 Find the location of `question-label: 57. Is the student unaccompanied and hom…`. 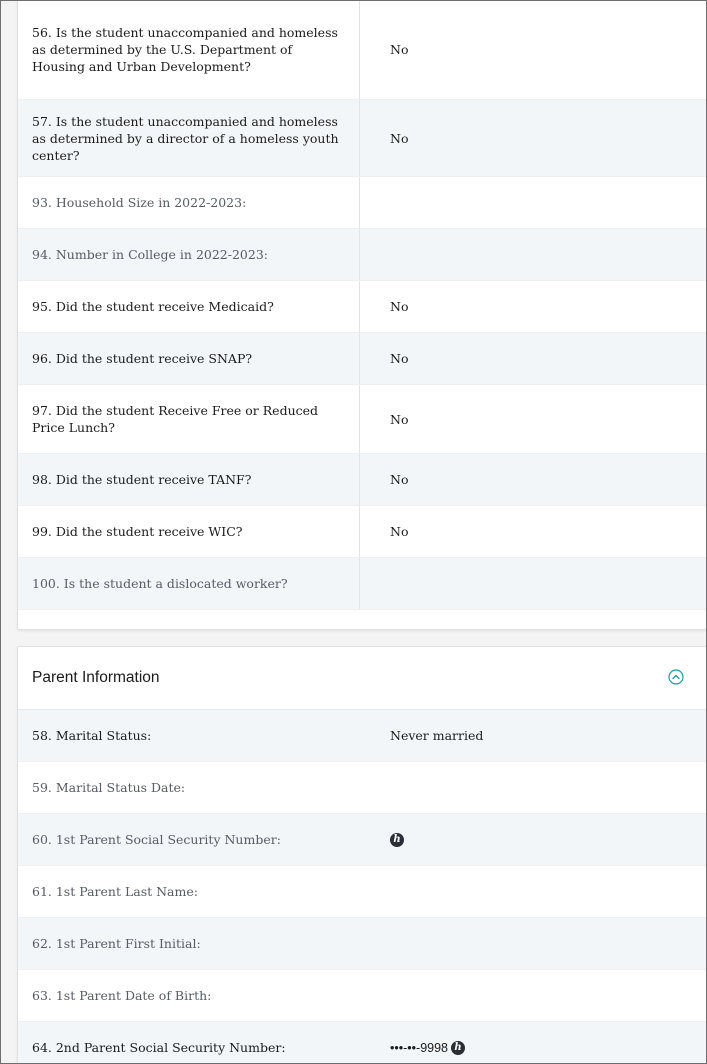

question-label: 57. Is the student unaccompanied and hom… is located at coordinates (189, 138).